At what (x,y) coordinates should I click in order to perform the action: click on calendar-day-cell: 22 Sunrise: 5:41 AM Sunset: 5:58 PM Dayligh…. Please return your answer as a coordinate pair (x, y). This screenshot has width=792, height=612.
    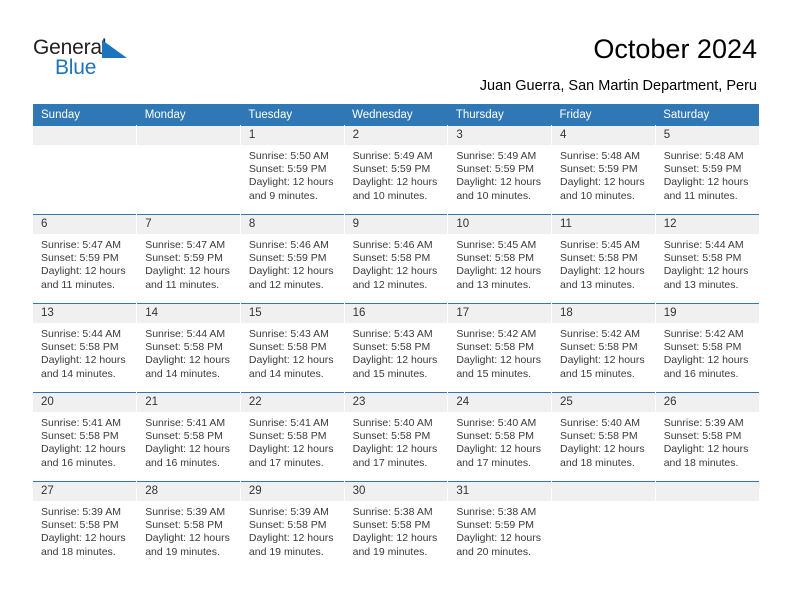
    Looking at the image, I should click on (292, 437).